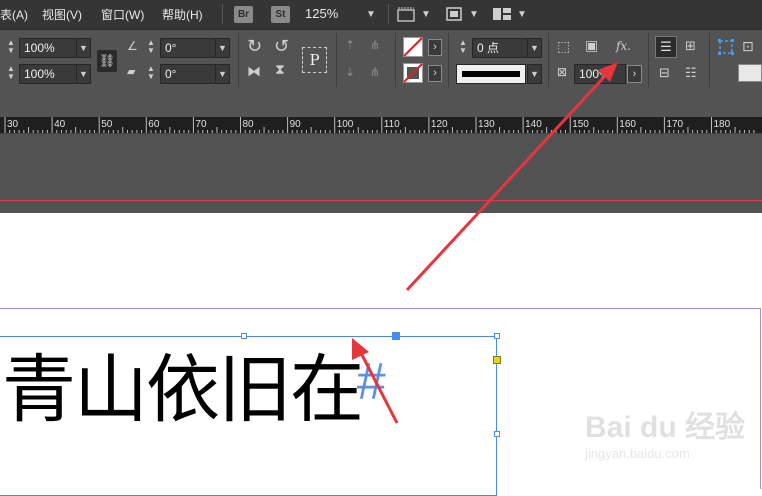  Describe the element at coordinates (511, 177) in the screenshot. I see `arrow-to-fx-icon` at that location.